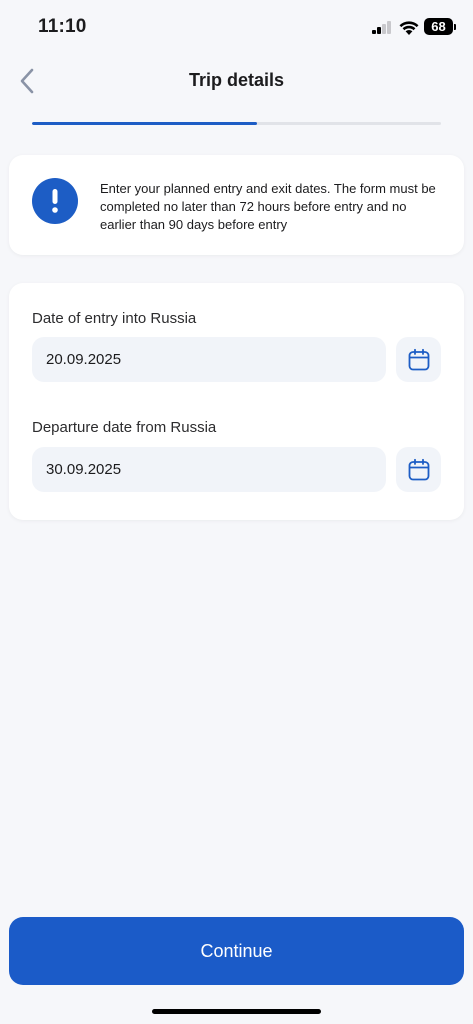 Image resolution: width=473 pixels, height=1024 pixels. I want to click on signal-icon, so click(382, 27).